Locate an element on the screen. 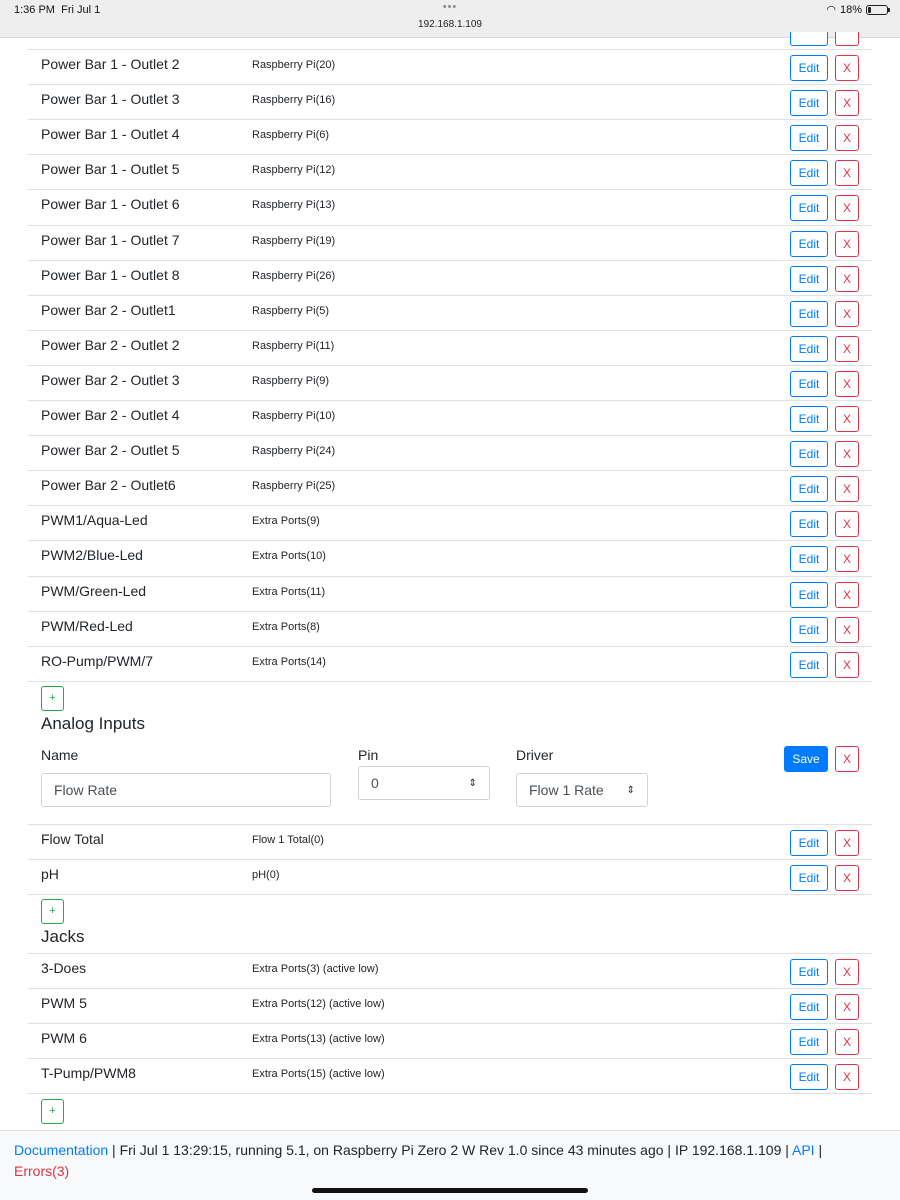  row-pin: Raspberry Pi(16) is located at coordinates (294, 100).